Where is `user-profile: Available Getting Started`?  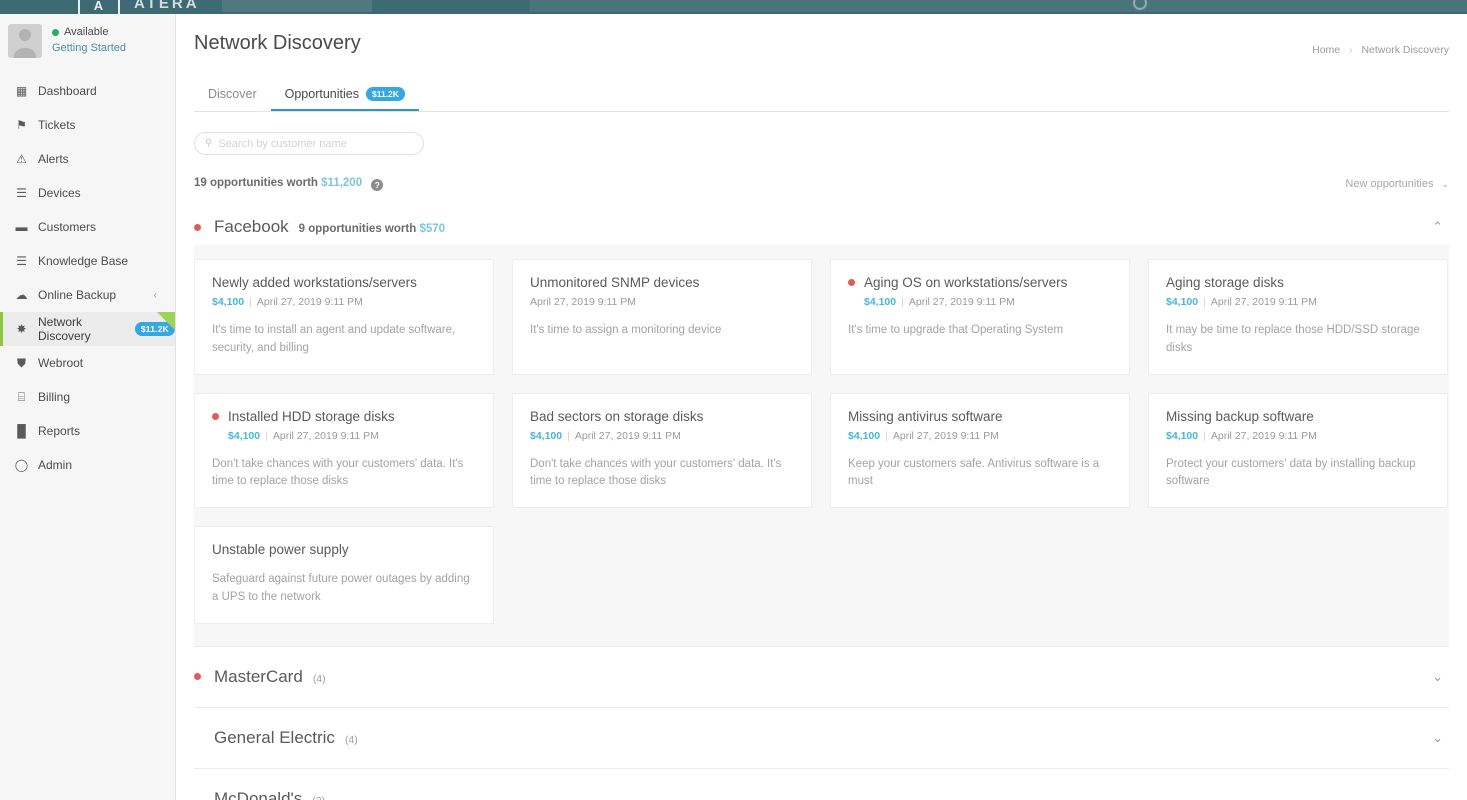 user-profile: Available Getting Started is located at coordinates (87, 40).